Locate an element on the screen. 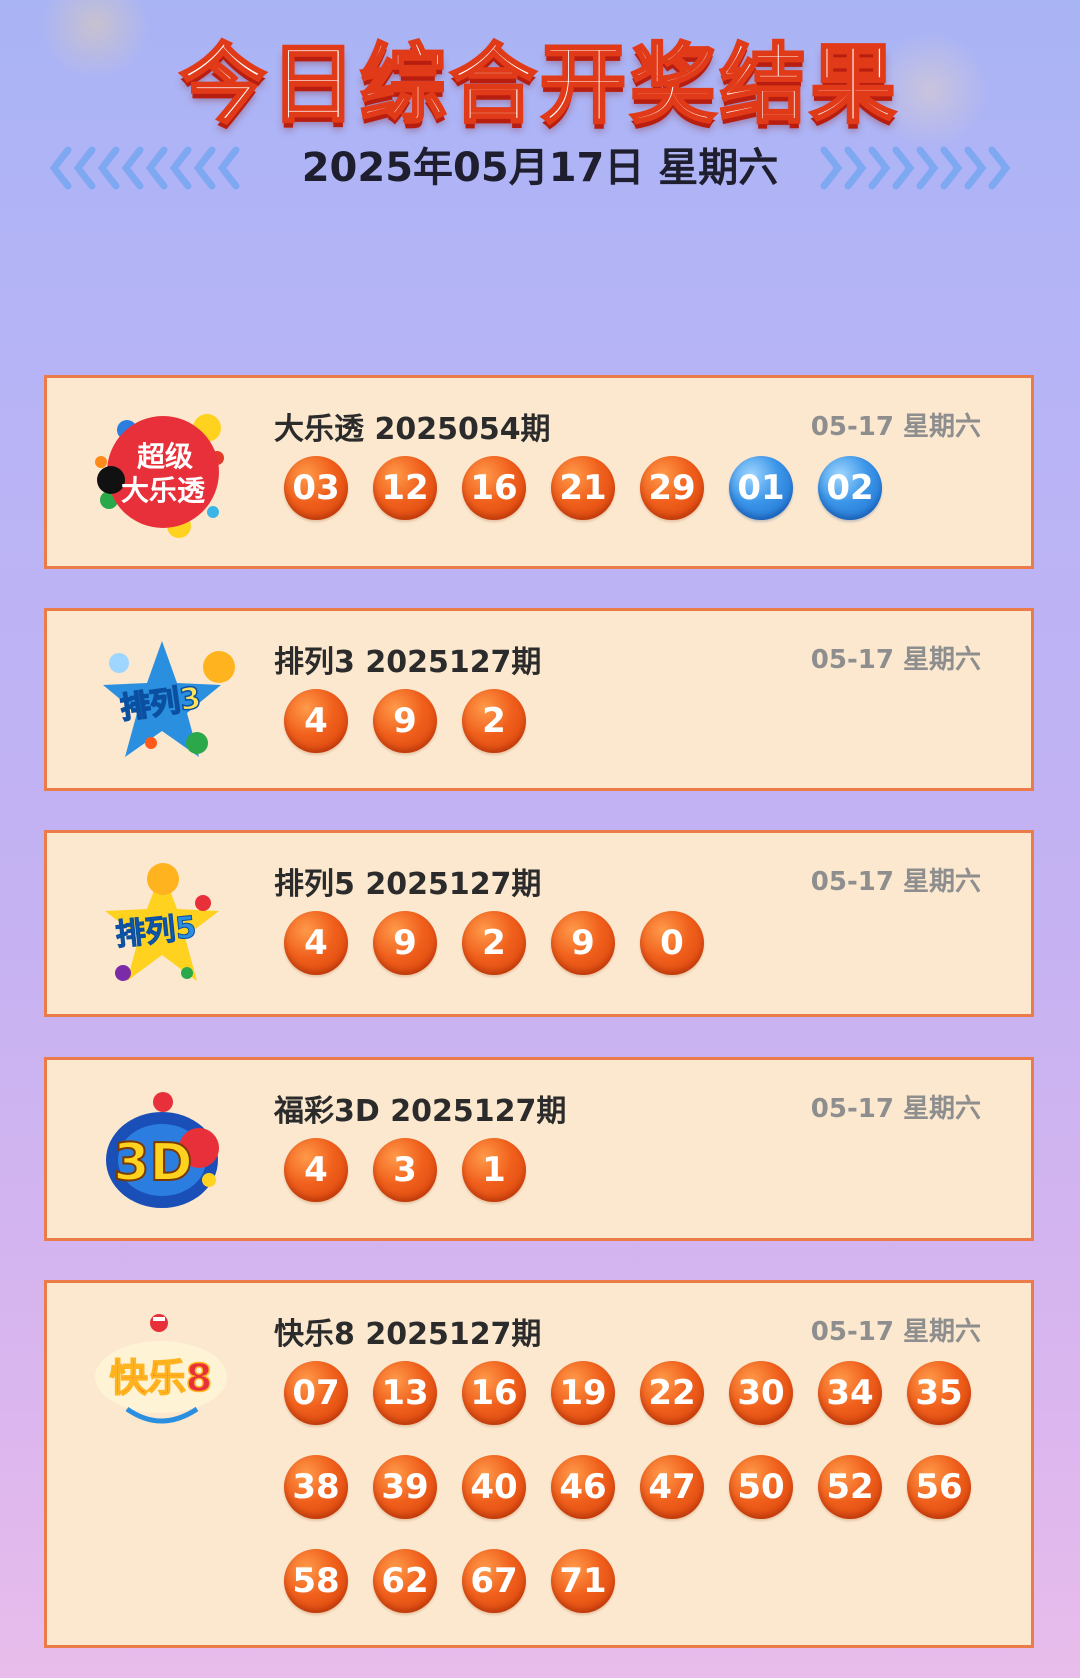 Image resolution: width=1080 pixels, height=1678 pixels. lottery-card-fucai3d: 3D 福彩3D 2025127期 05-17 星期六 431 is located at coordinates (539, 1149).